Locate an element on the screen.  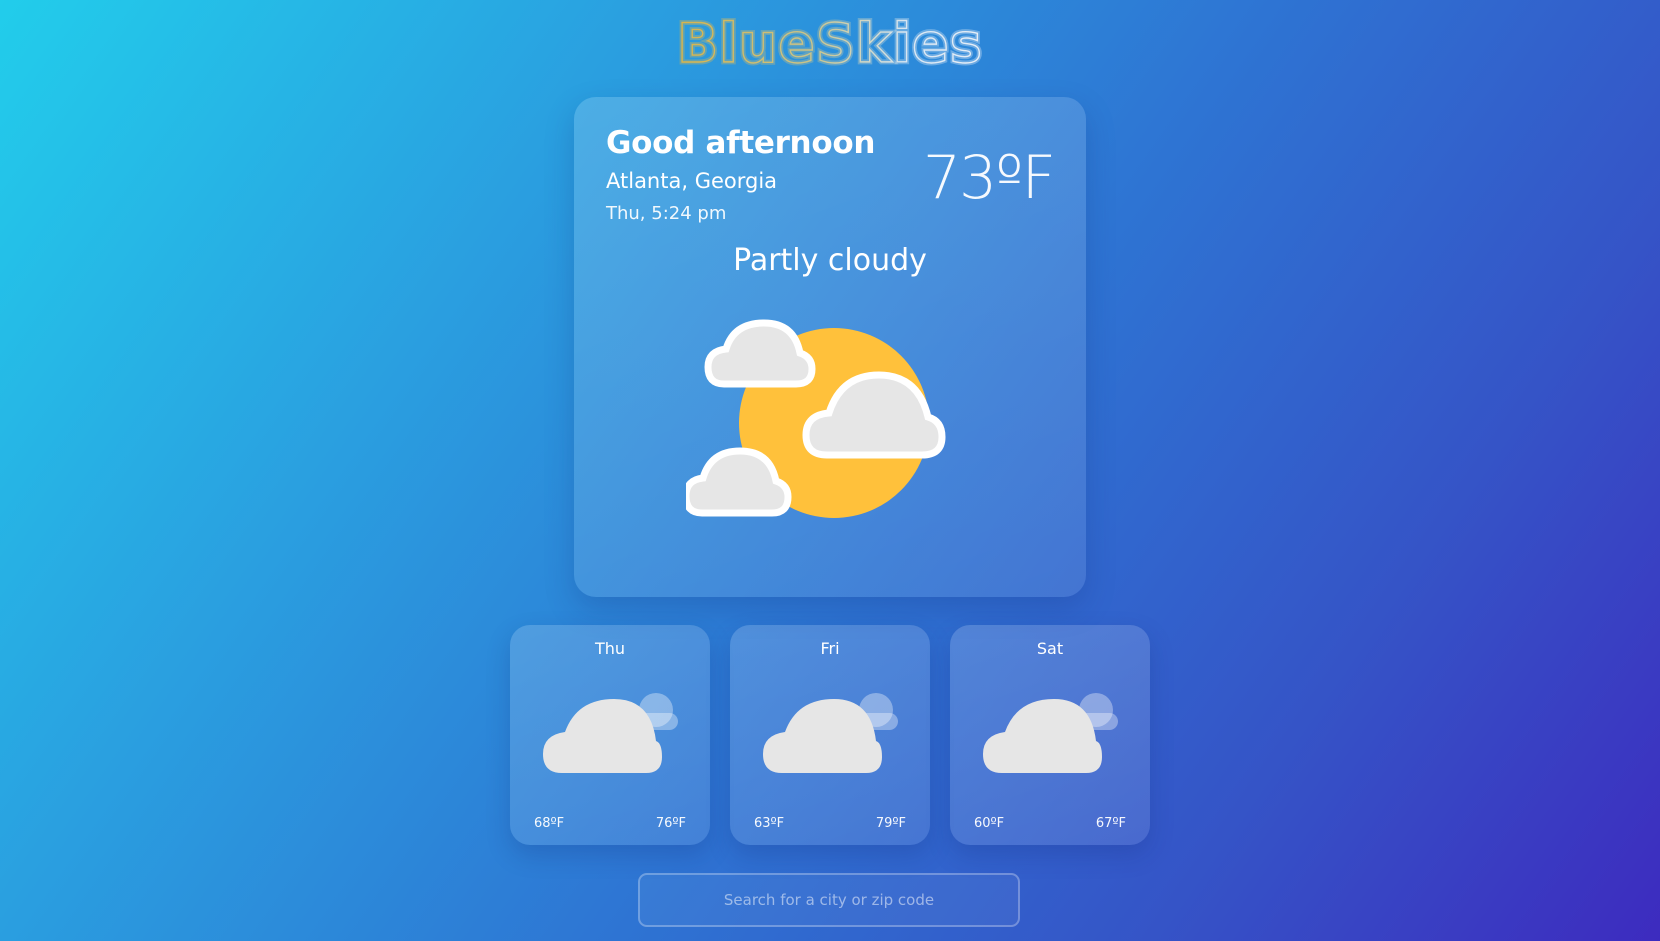
location: Atlanta, Georgia is located at coordinates (692, 181).